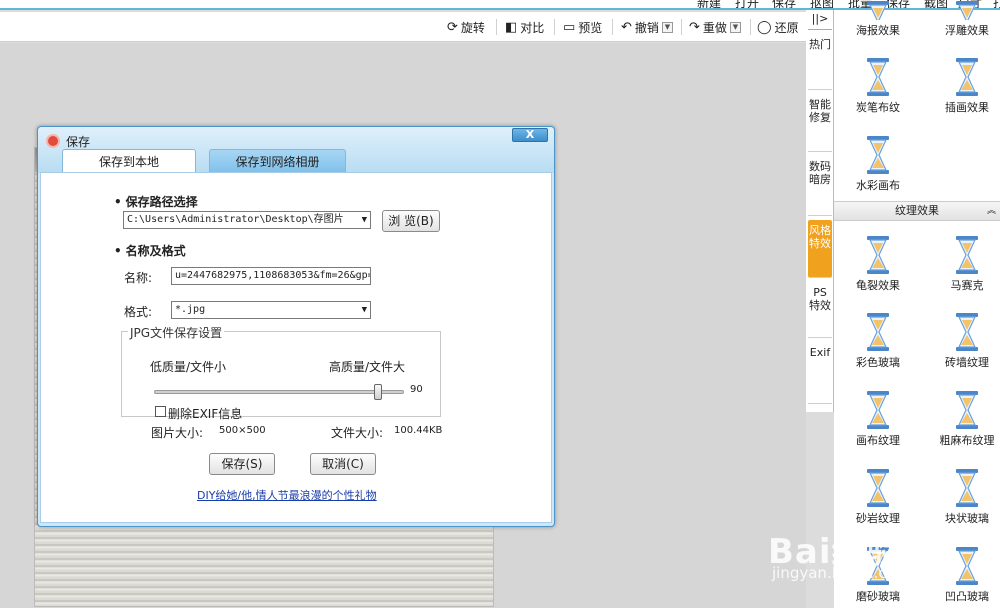 This screenshot has height=608, width=1000. I want to click on preview-button: ▭ 预览, so click(582, 27).